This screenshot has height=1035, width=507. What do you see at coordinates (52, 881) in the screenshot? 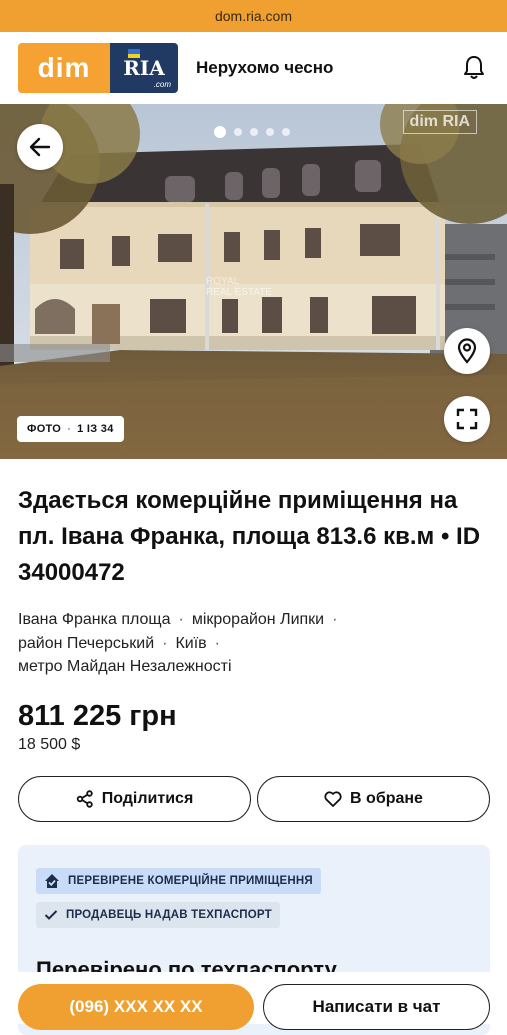
I see `verified-house-icon` at bounding box center [52, 881].